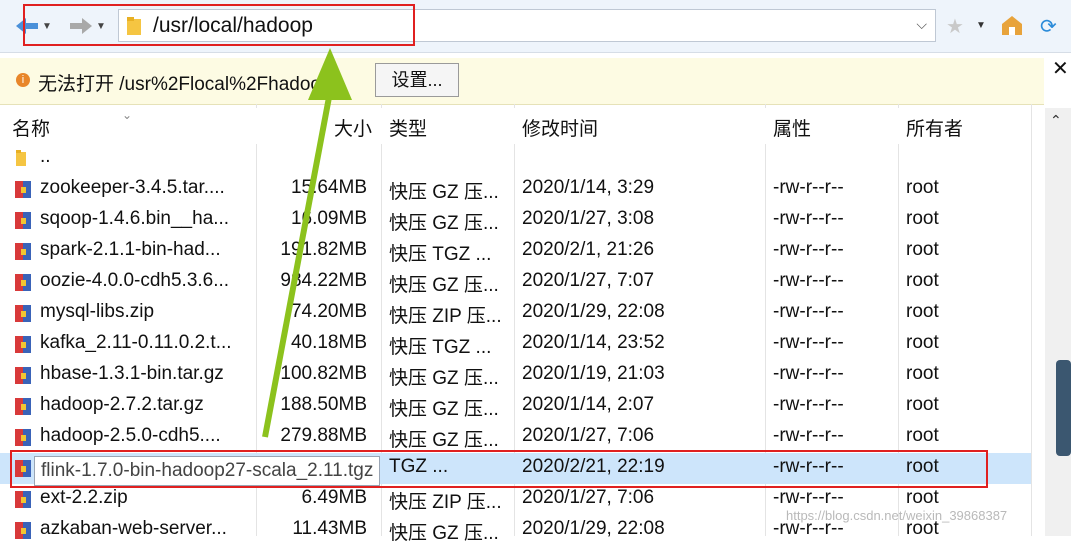  What do you see at coordinates (1056, 120) in the screenshot?
I see `chevron-up-icon: ⌃` at bounding box center [1056, 120].